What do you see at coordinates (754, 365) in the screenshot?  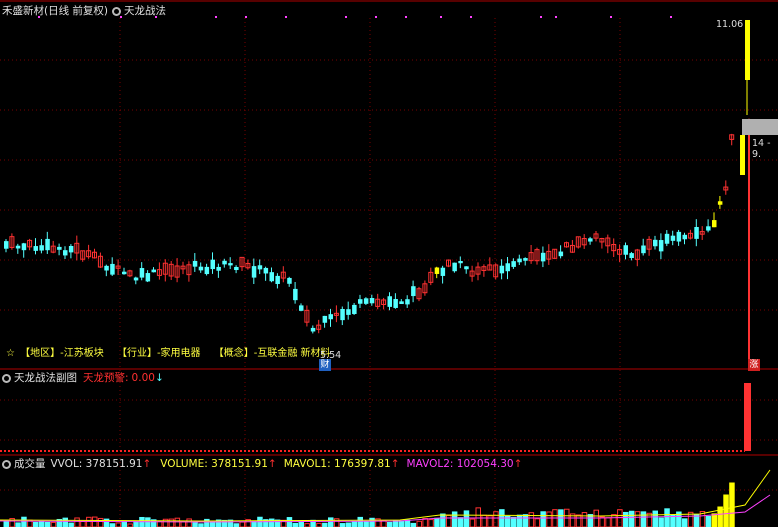 I see `limit-up-badge: 涨` at bounding box center [754, 365].